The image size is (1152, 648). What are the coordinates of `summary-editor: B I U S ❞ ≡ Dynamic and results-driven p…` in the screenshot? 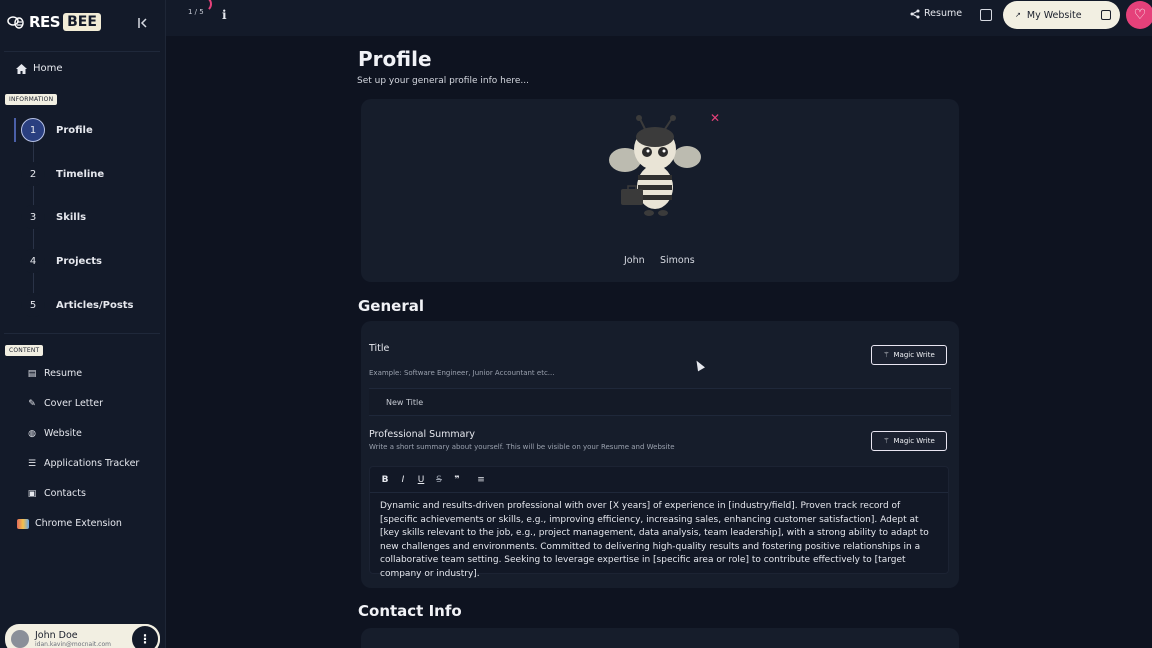 It's located at (659, 522).